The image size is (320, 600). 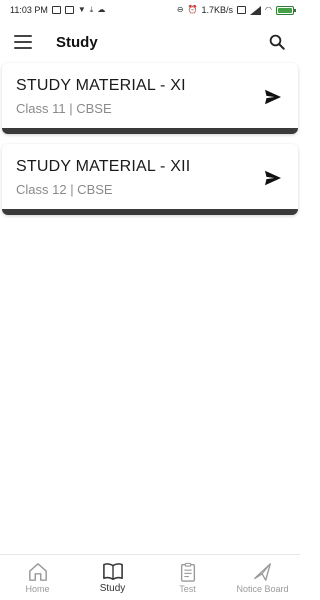 I want to click on nav-home: Home, so click(x=38, y=578).